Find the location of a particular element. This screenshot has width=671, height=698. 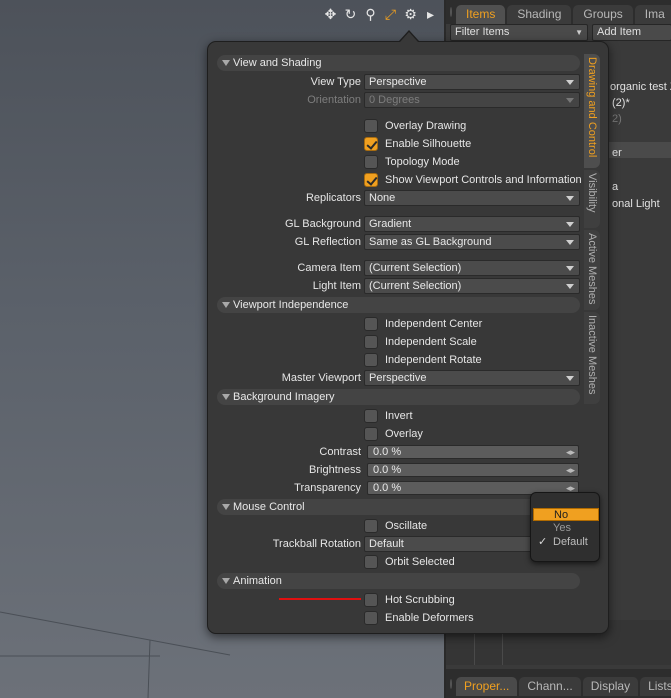

filter-items-dropdown: Filter Items ▼ is located at coordinates (519, 32).